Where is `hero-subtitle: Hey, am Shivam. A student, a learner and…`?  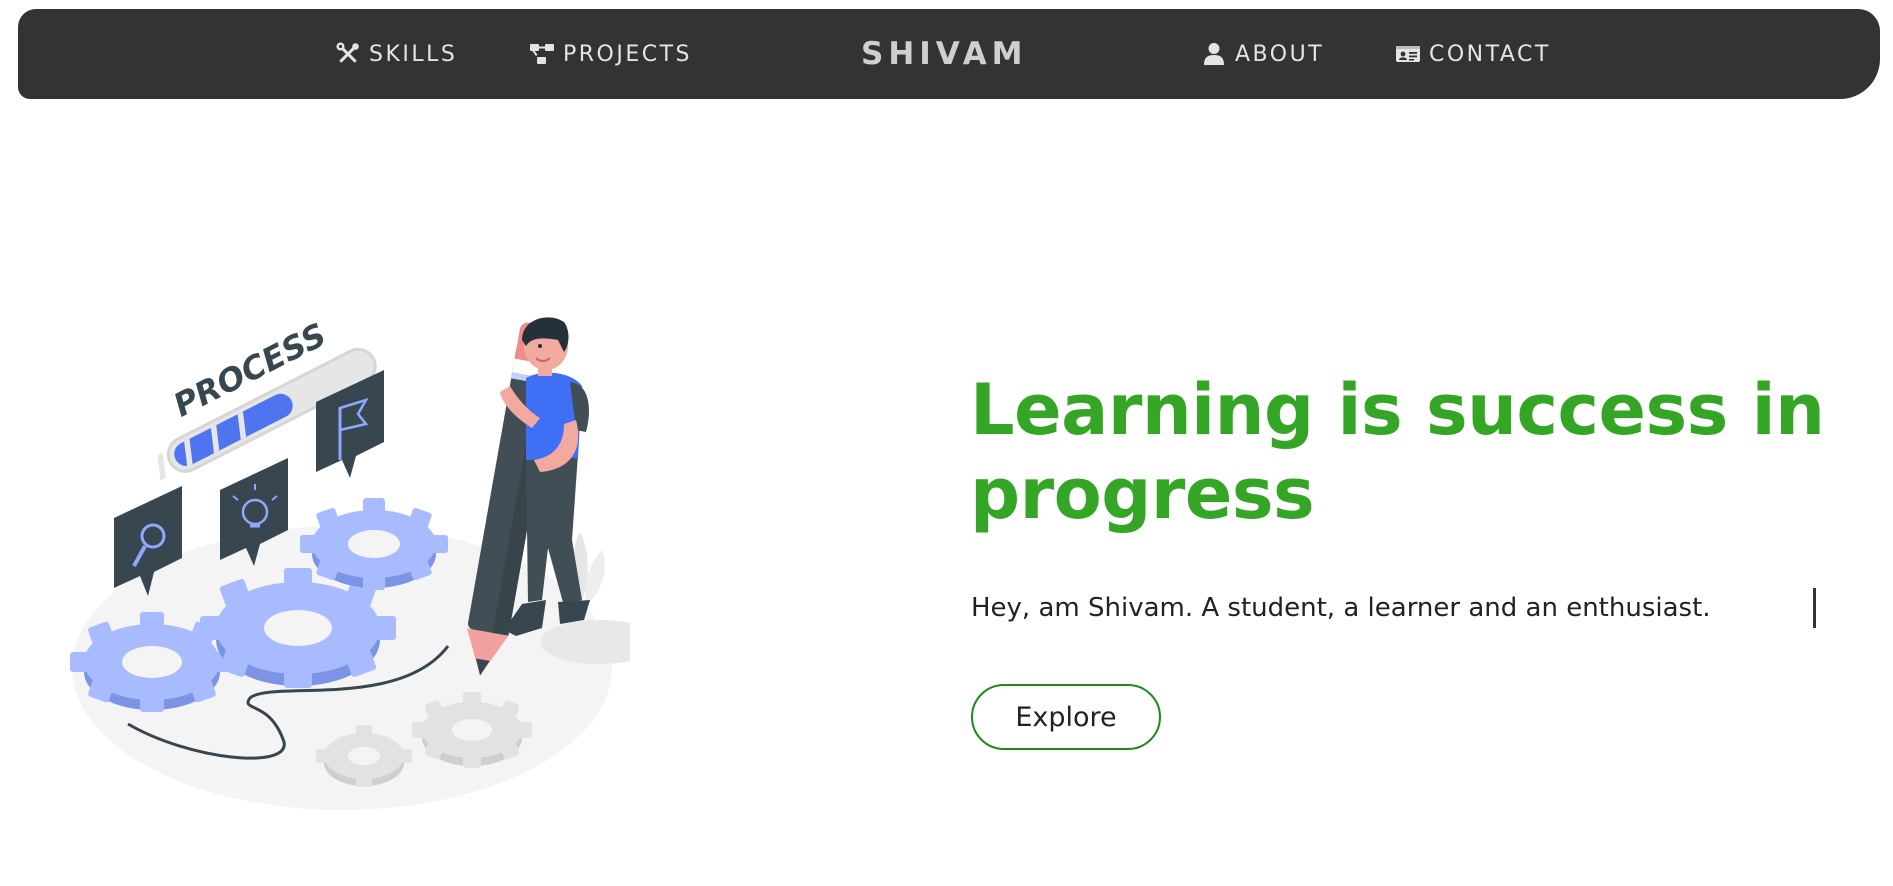
hero-subtitle: Hey, am Shivam. A student, a learner and… is located at coordinates (1341, 608).